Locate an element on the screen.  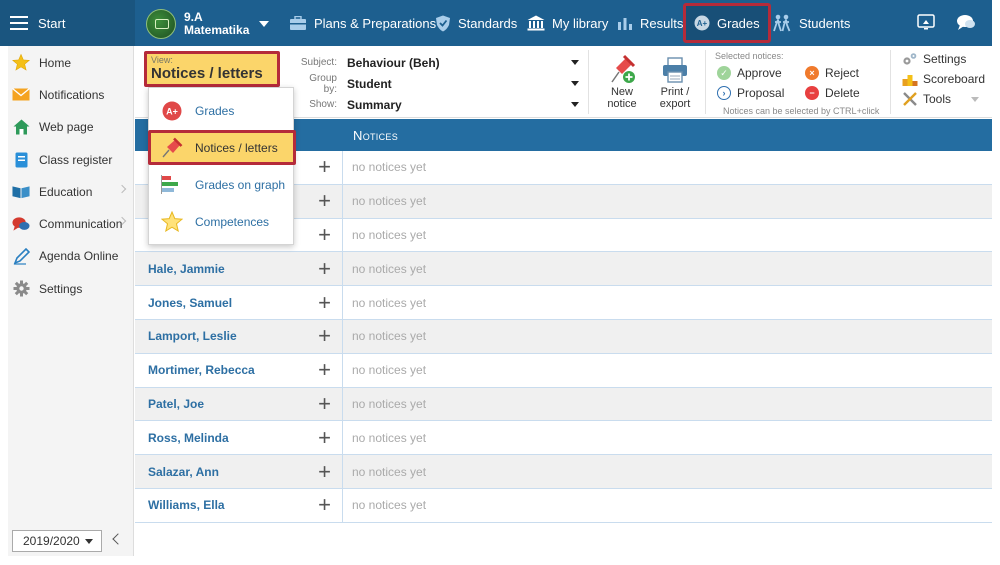
new-notice-label-line2: notice is located at coordinates (622, 104).